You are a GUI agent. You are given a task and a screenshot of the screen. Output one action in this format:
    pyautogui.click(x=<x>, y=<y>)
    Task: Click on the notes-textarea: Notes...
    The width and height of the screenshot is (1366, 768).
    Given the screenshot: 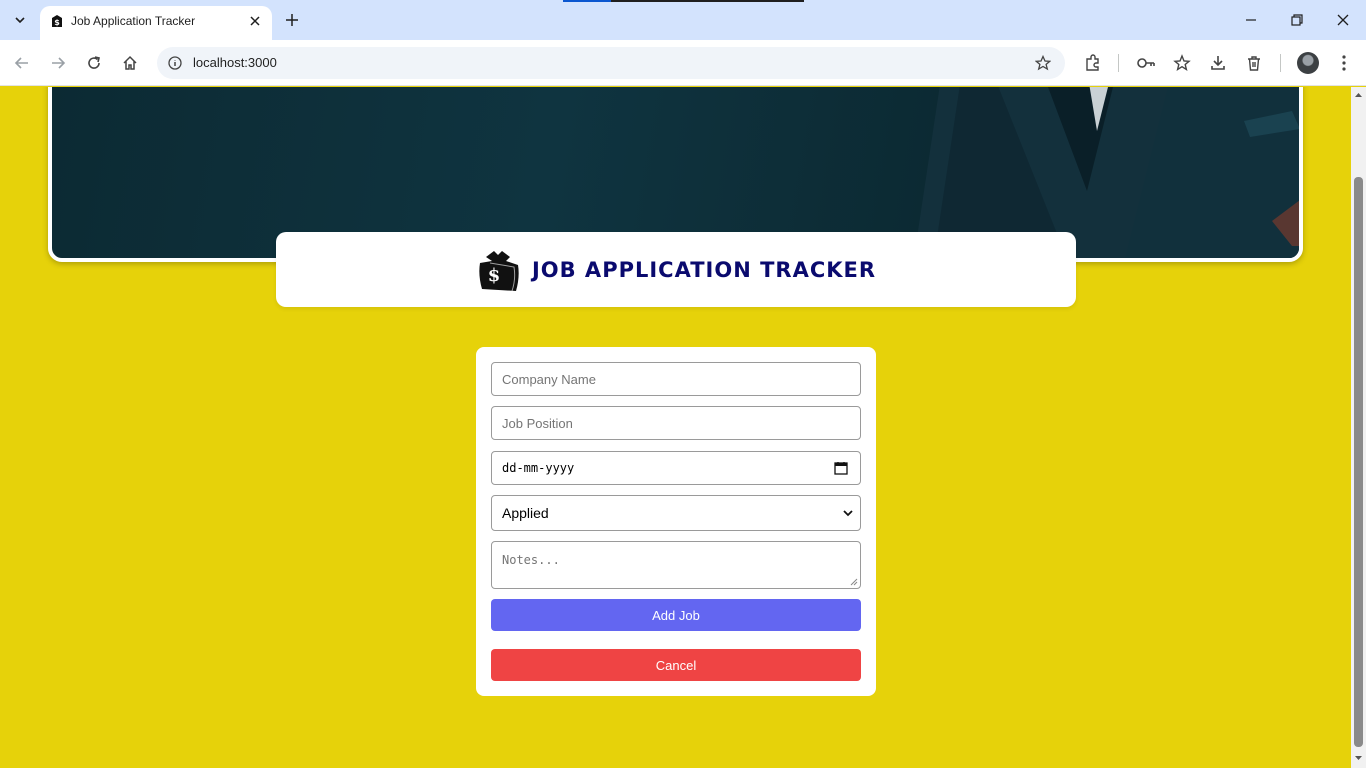 What is the action you would take?
    pyautogui.click(x=676, y=565)
    